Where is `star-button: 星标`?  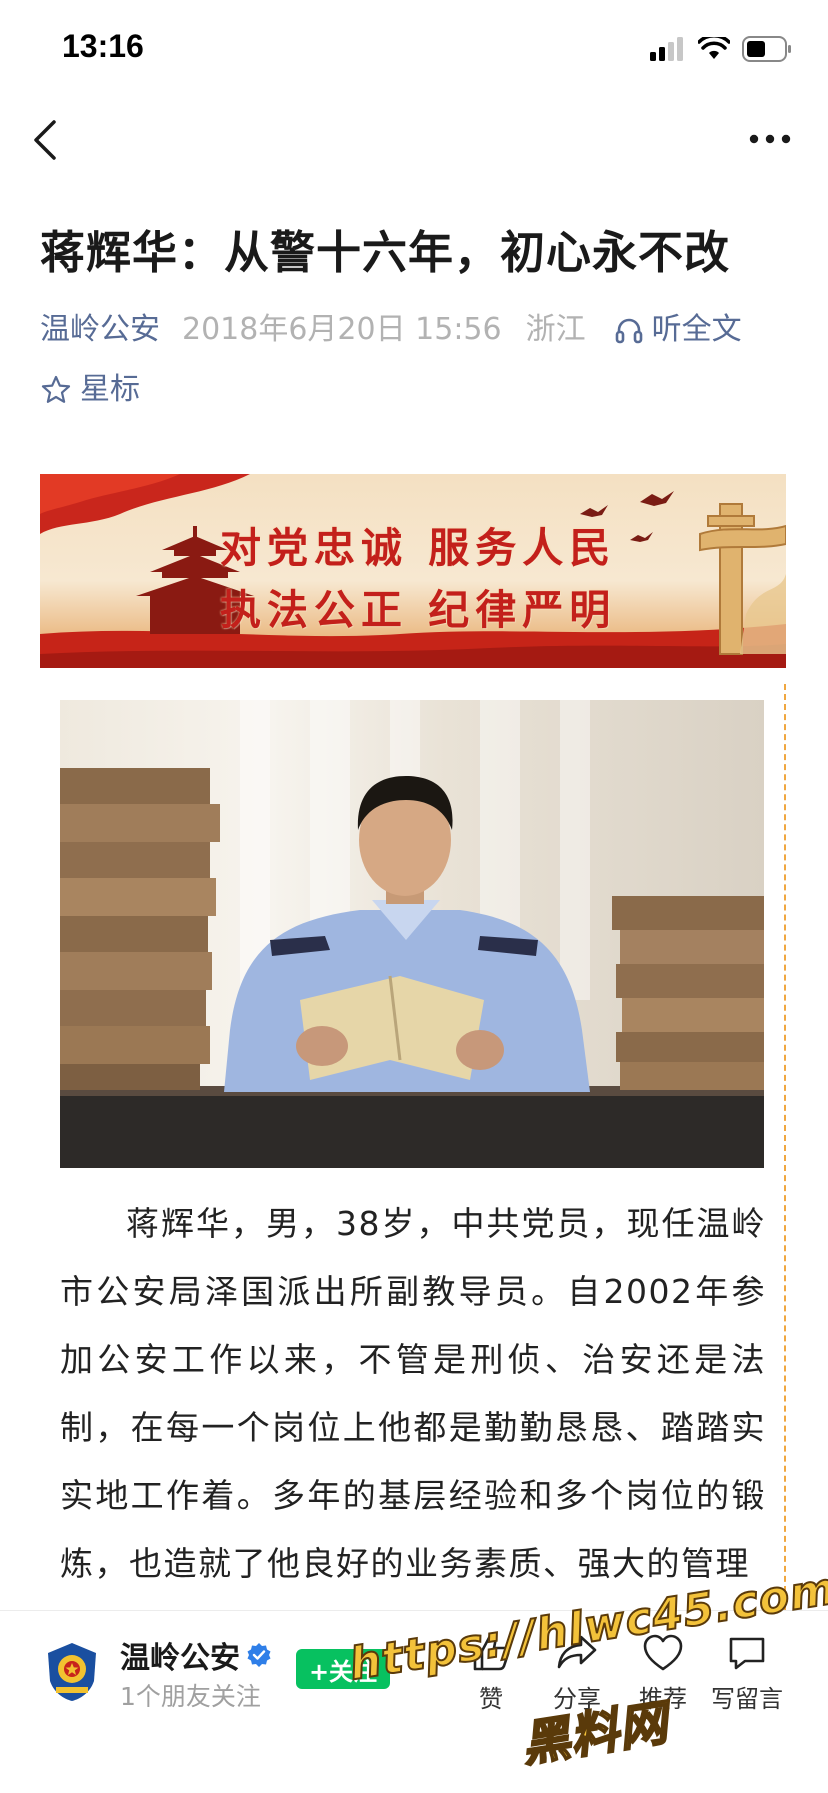 star-button: 星标 is located at coordinates (90, 390).